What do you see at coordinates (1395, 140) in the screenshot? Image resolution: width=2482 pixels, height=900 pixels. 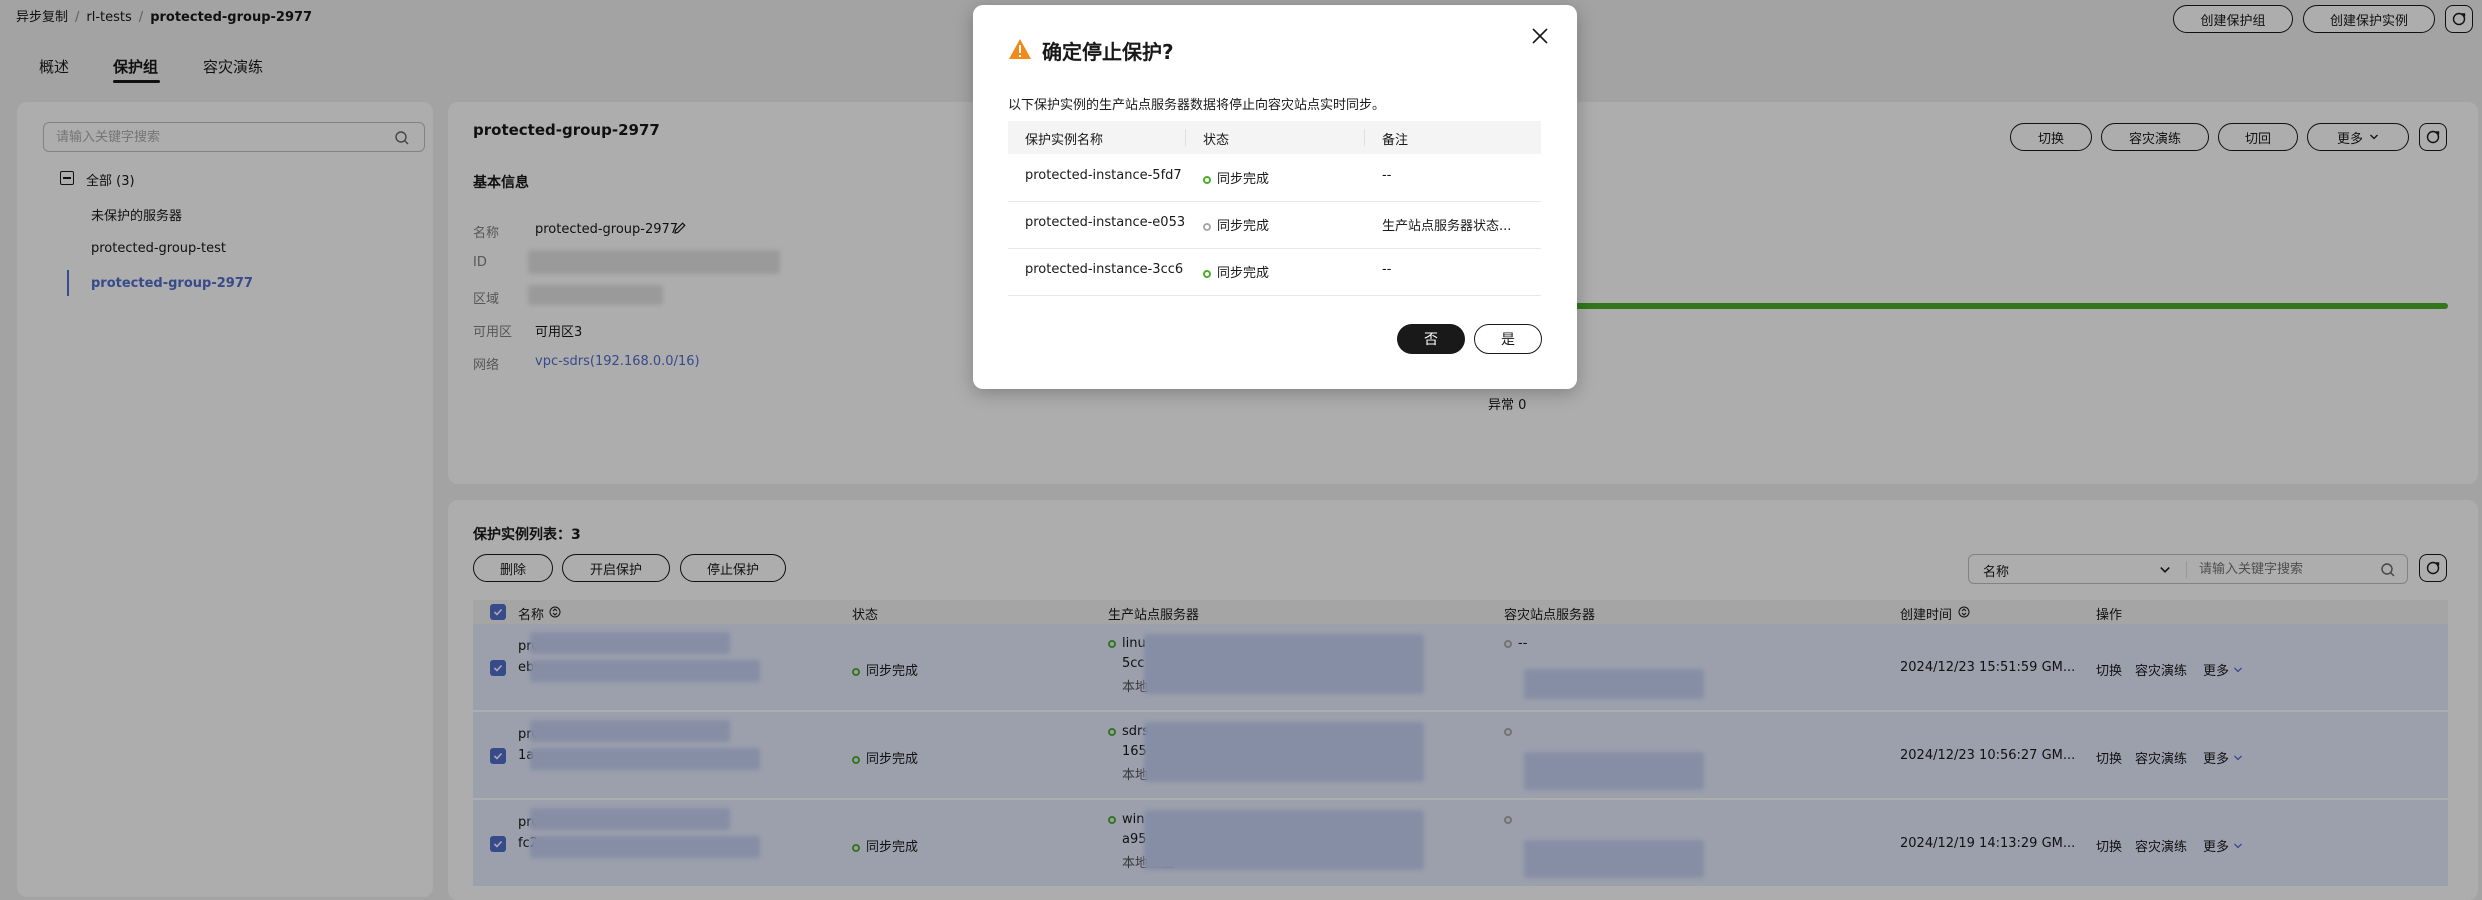 I see `dialog-col-note: 备注` at bounding box center [1395, 140].